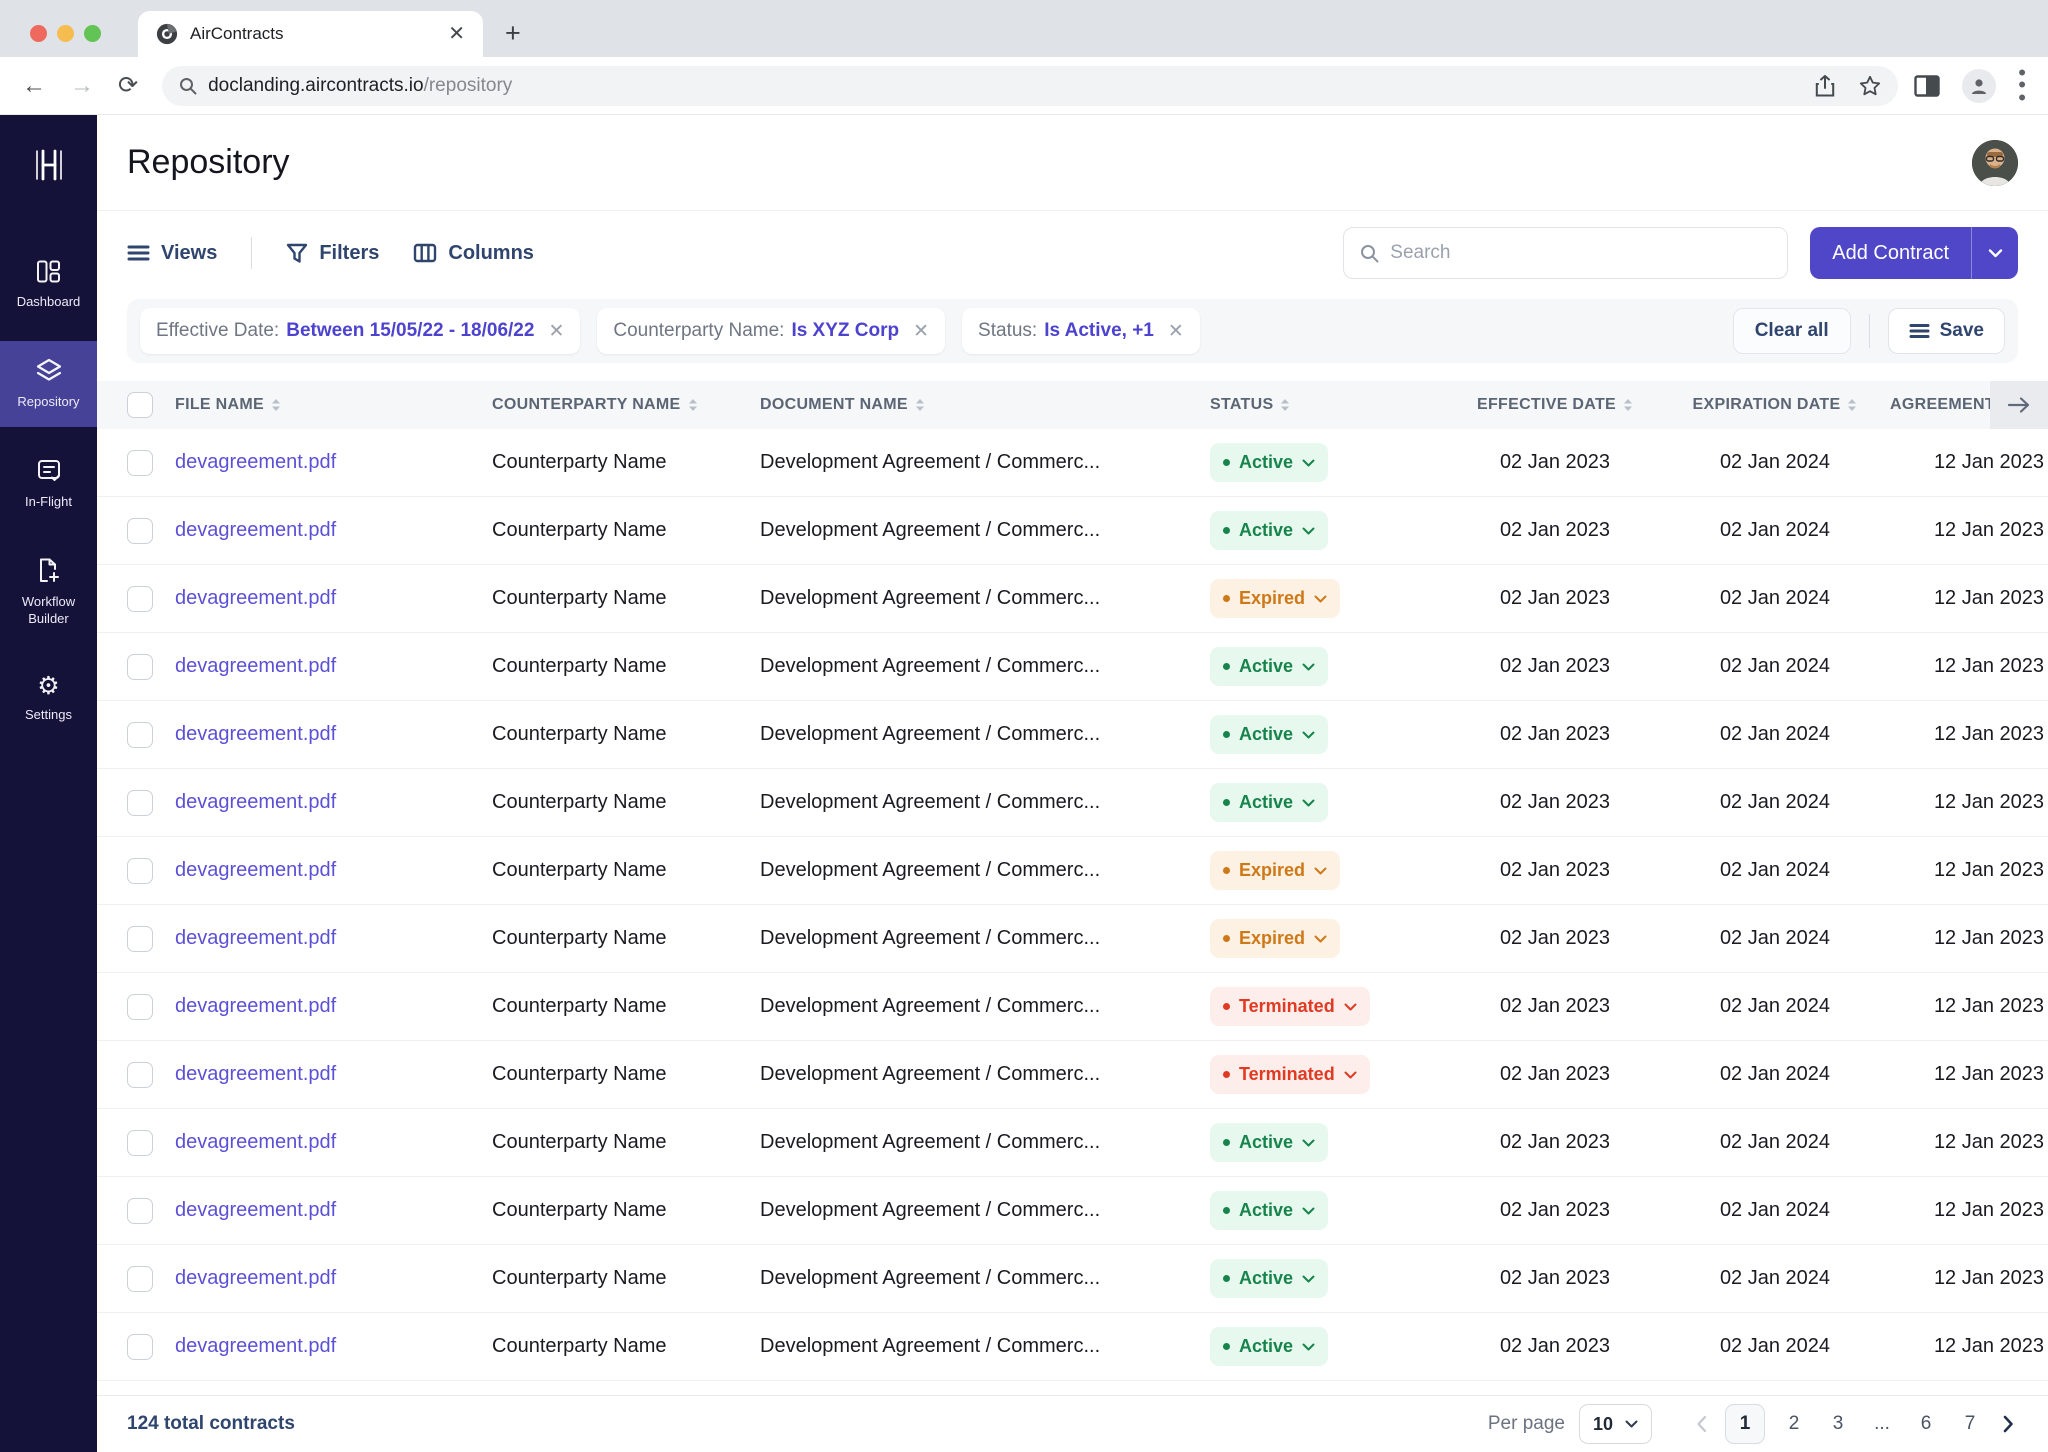 This screenshot has width=2048, height=1452. Describe the element at coordinates (1995, 162) in the screenshot. I see `user-avatar` at that location.